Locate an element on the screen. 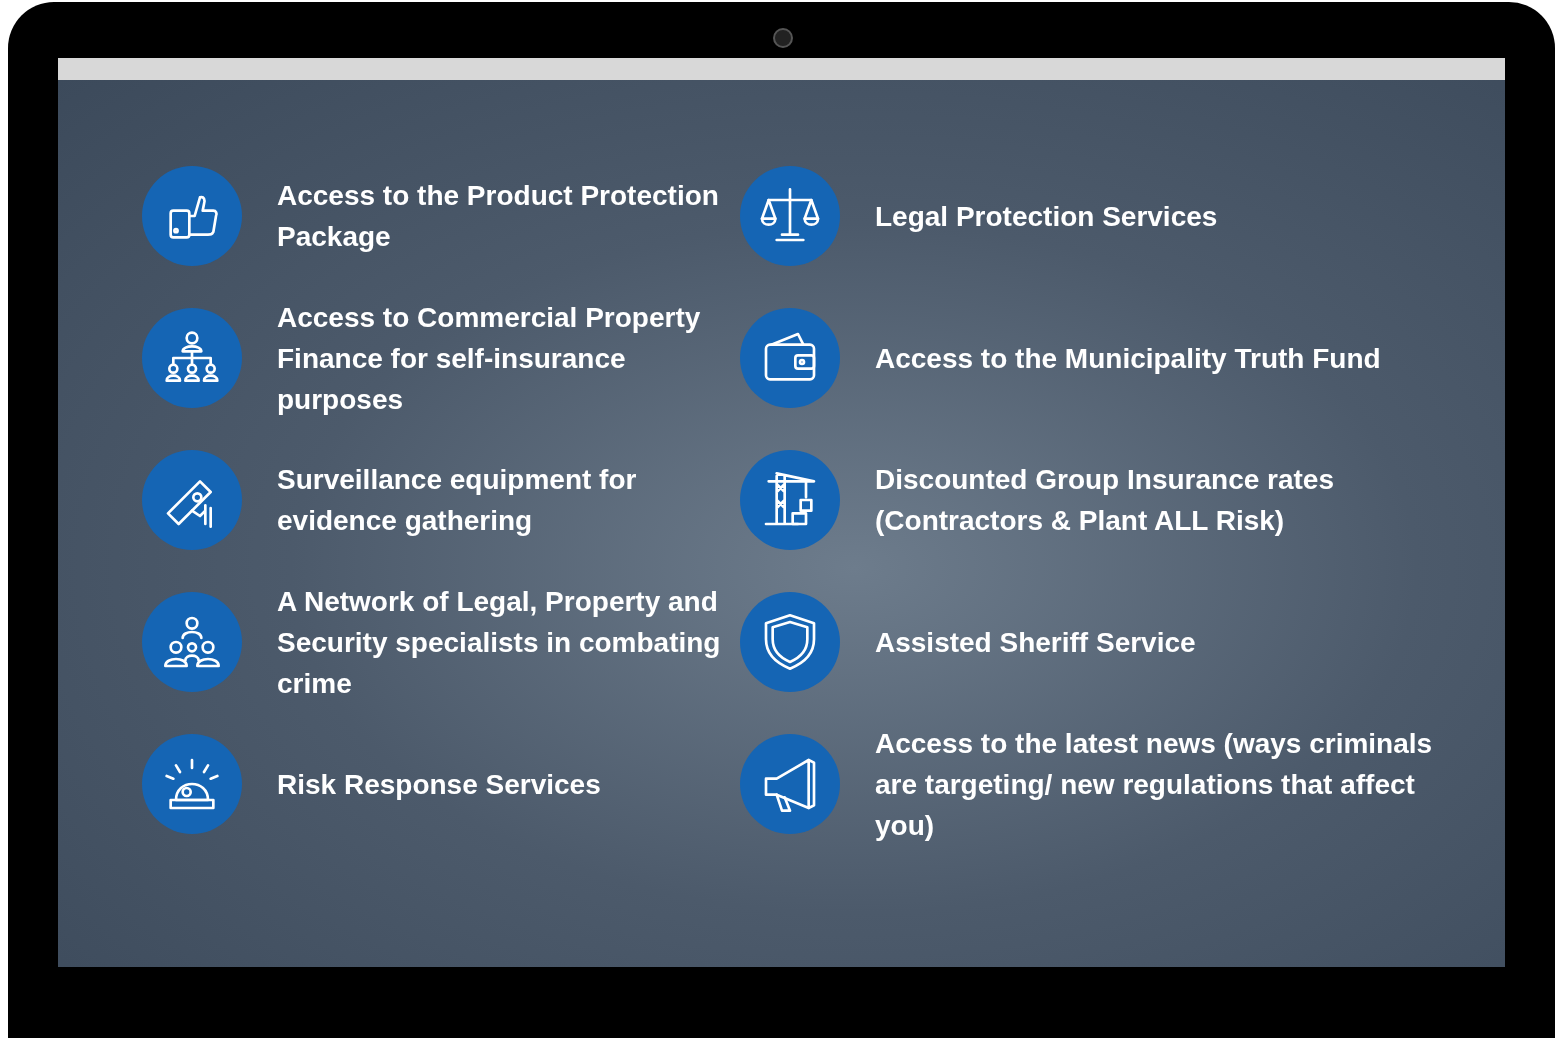  feature-label: Access to the latest news (ways criminals are targeting/ new regulations that affect you) is located at coordinates (1154, 784).